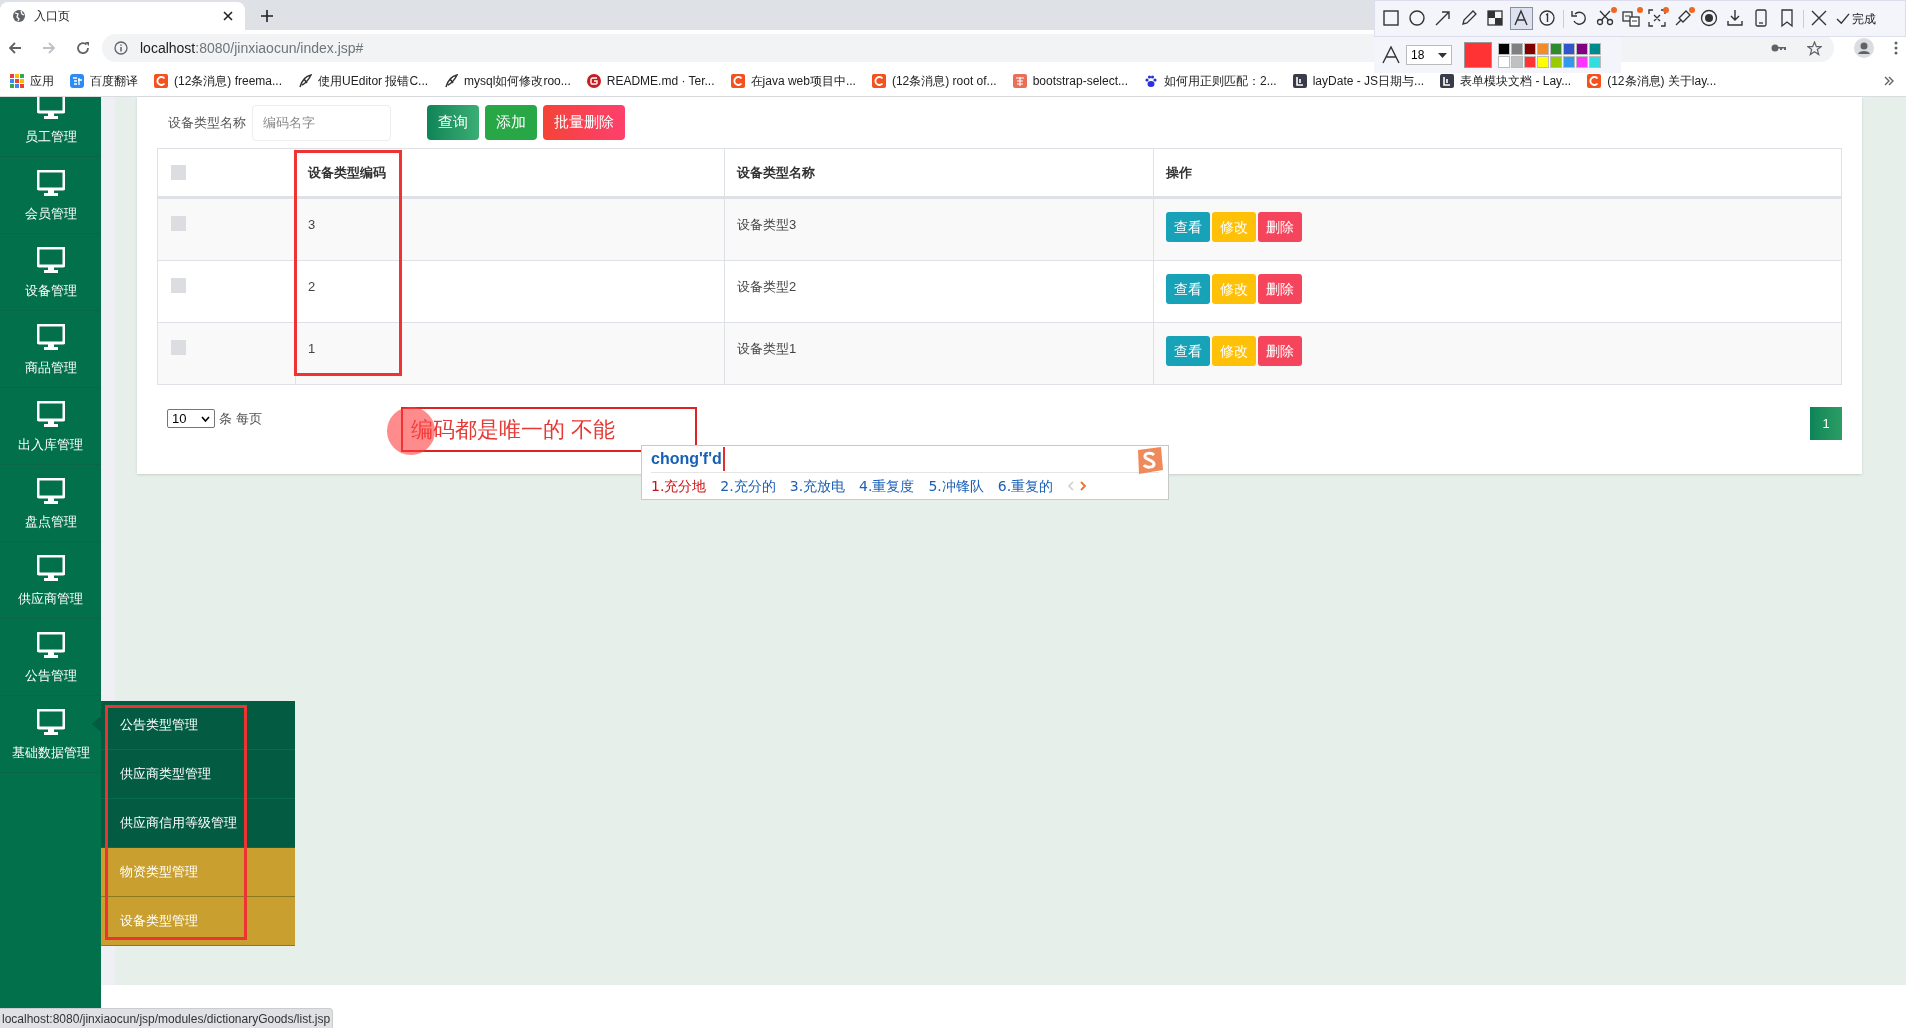 The width and height of the screenshot is (1906, 1028). I want to click on page-size-select: 10, so click(191, 418).